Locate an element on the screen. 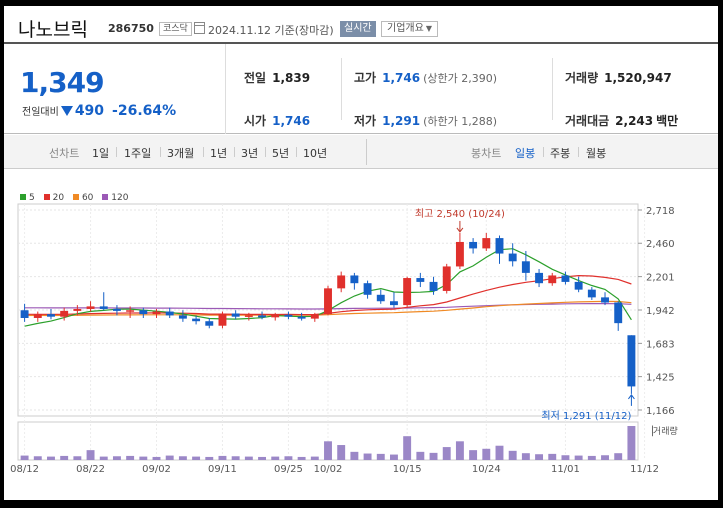 This screenshot has width=723, height=508. tab-monthly: 월봉 is located at coordinates (596, 153).